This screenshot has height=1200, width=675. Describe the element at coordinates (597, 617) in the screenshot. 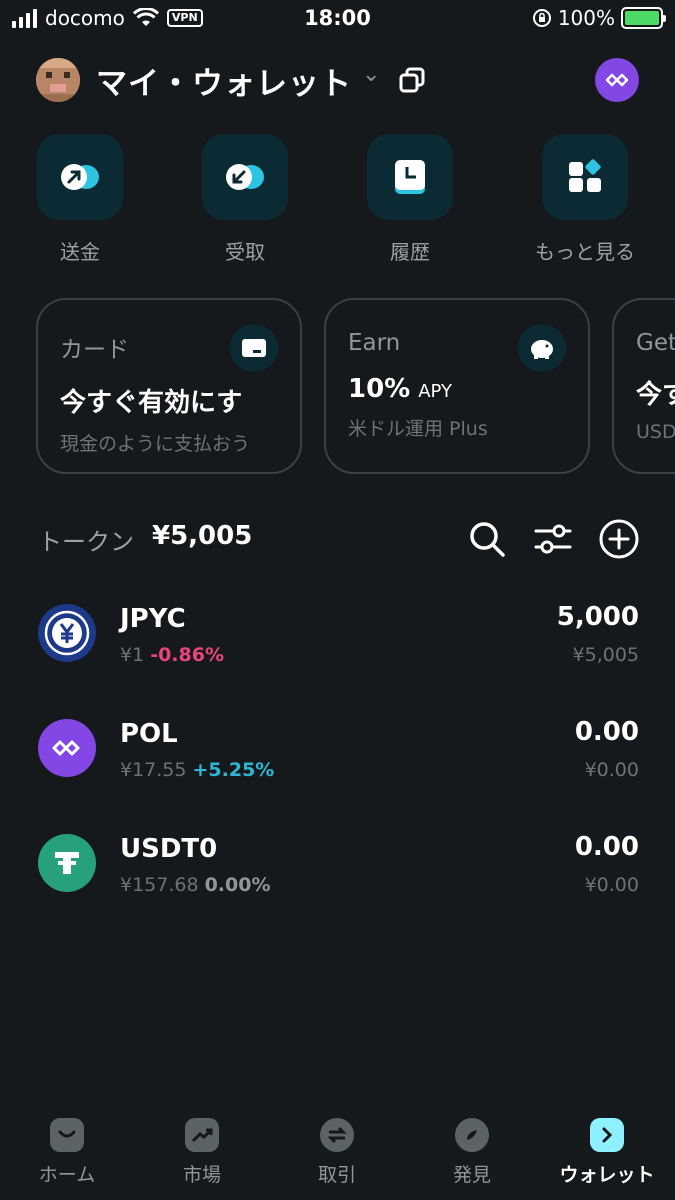

I see `token-amount: 5,000` at that location.